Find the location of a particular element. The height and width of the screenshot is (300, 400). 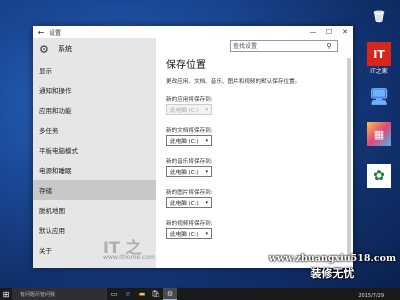

documents-location-field: 新的文档将保存到: 此电脑 (C:) ▾ is located at coordinates (255, 136).